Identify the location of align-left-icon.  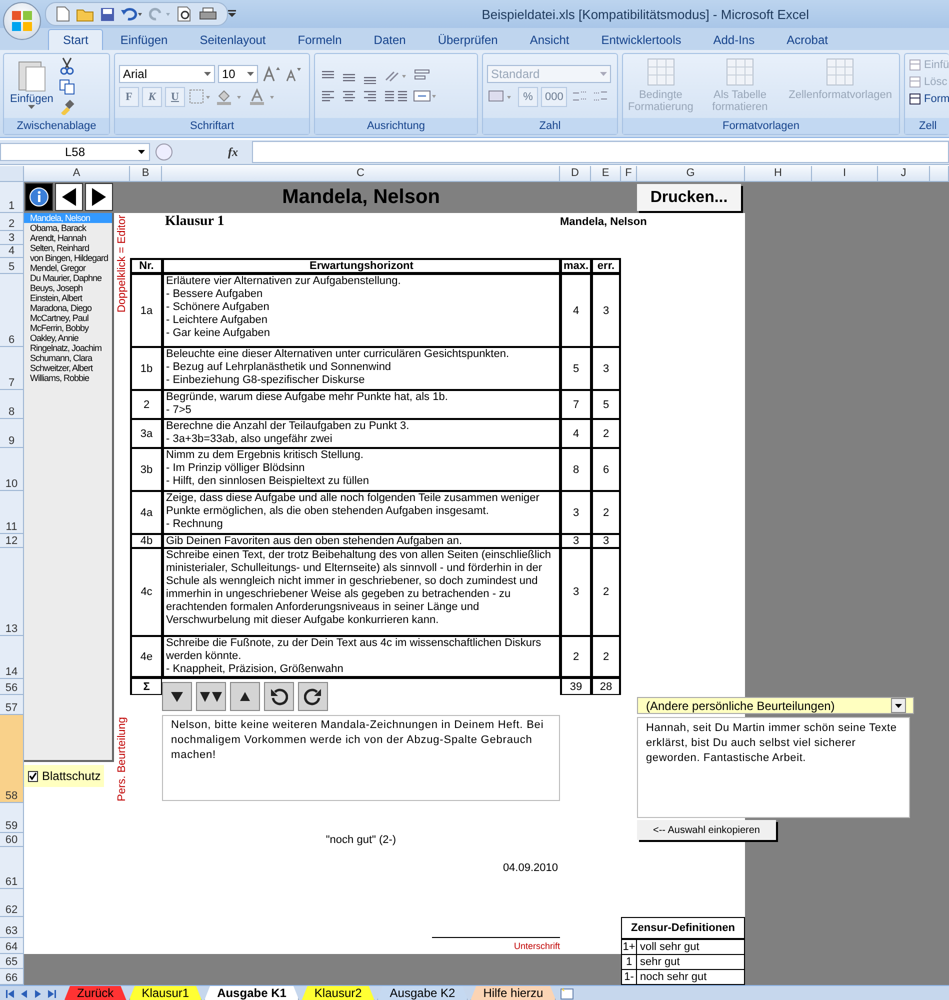
(328, 96).